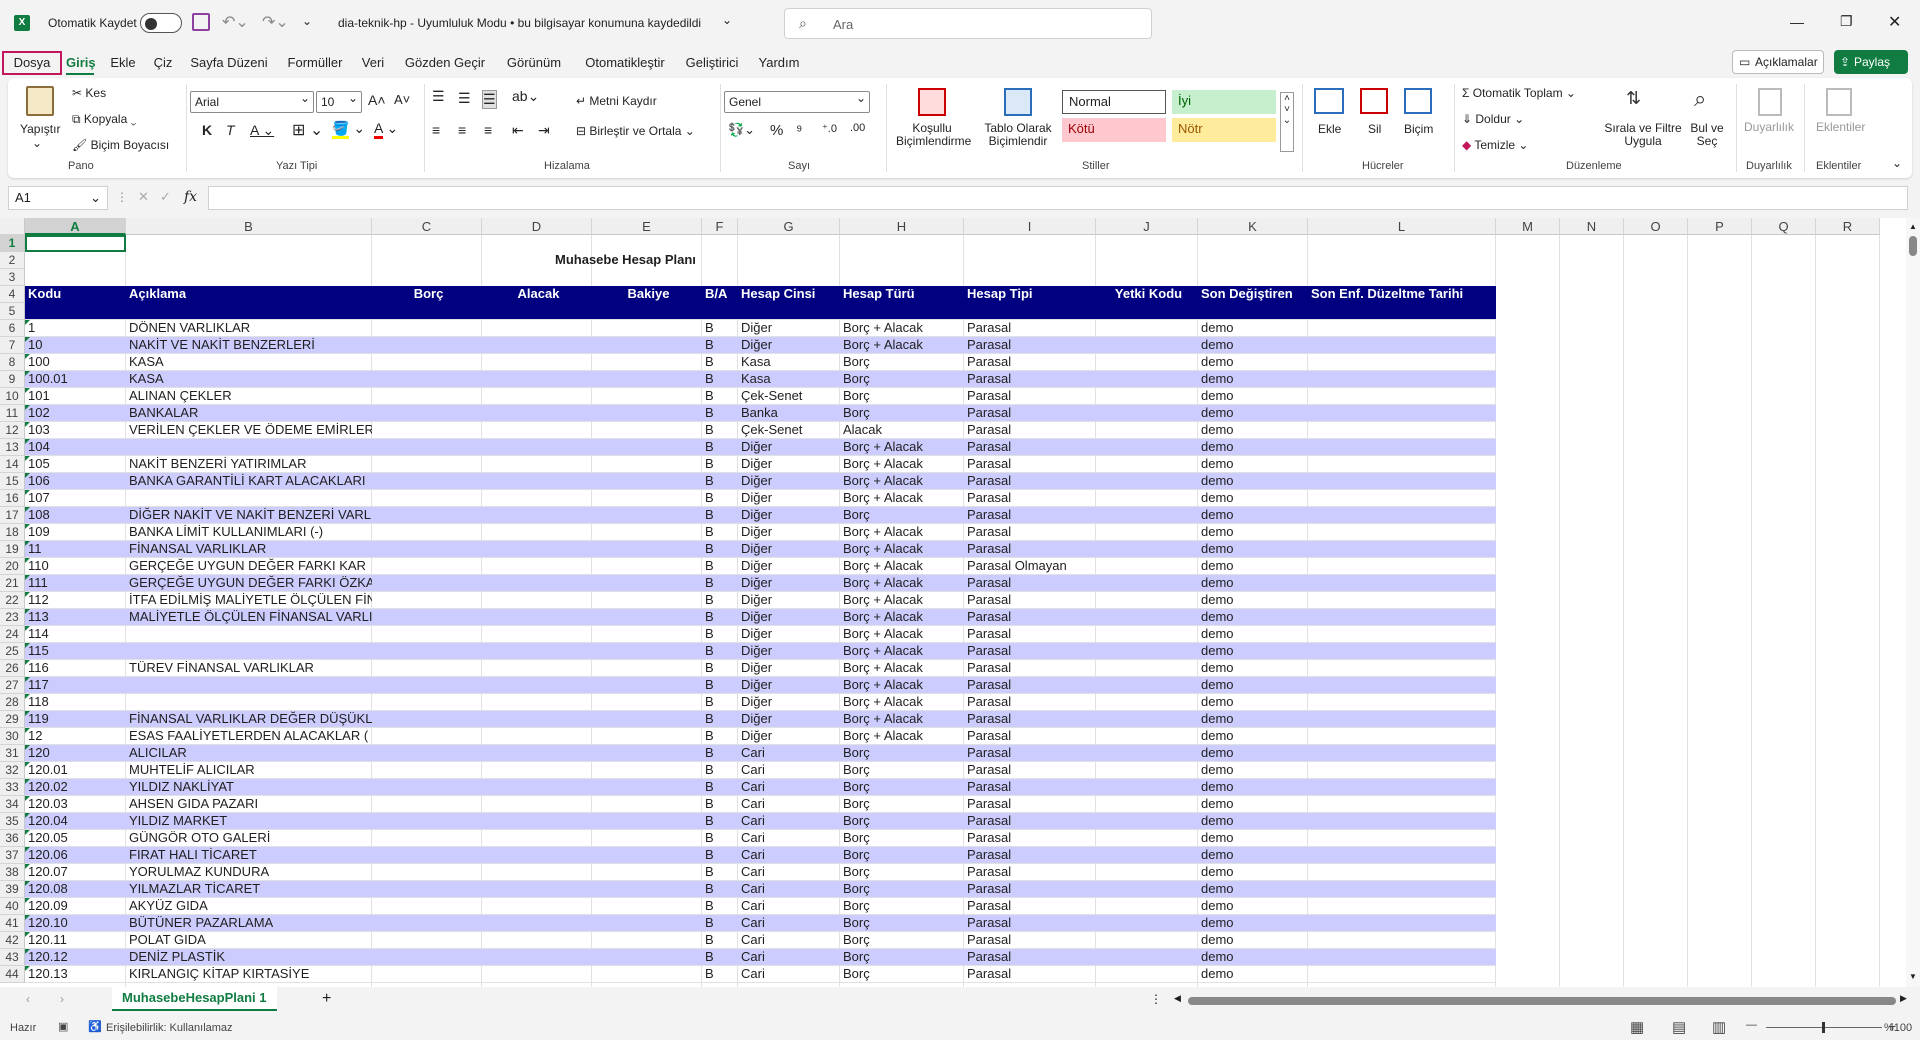  I want to click on table-cell: Banka, so click(789, 413).